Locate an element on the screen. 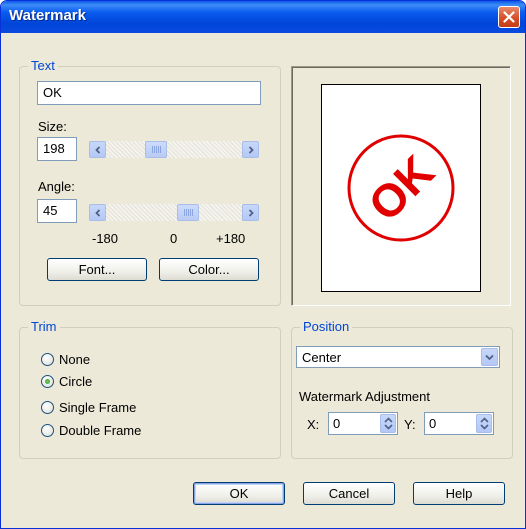 The image size is (526, 529). x-label: X: is located at coordinates (313, 424).